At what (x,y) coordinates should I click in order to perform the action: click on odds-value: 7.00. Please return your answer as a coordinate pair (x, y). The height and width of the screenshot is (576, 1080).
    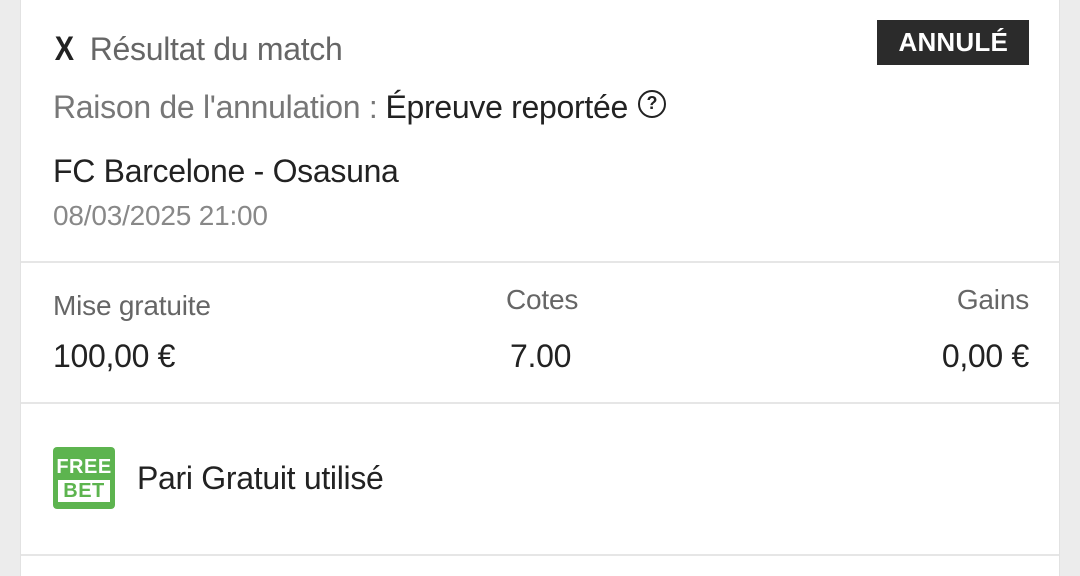
    Looking at the image, I should click on (541, 356).